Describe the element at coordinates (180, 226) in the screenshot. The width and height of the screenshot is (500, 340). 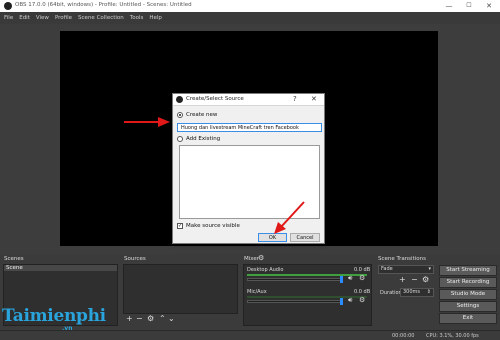
I see `make-visible-checkbox: ✓` at that location.